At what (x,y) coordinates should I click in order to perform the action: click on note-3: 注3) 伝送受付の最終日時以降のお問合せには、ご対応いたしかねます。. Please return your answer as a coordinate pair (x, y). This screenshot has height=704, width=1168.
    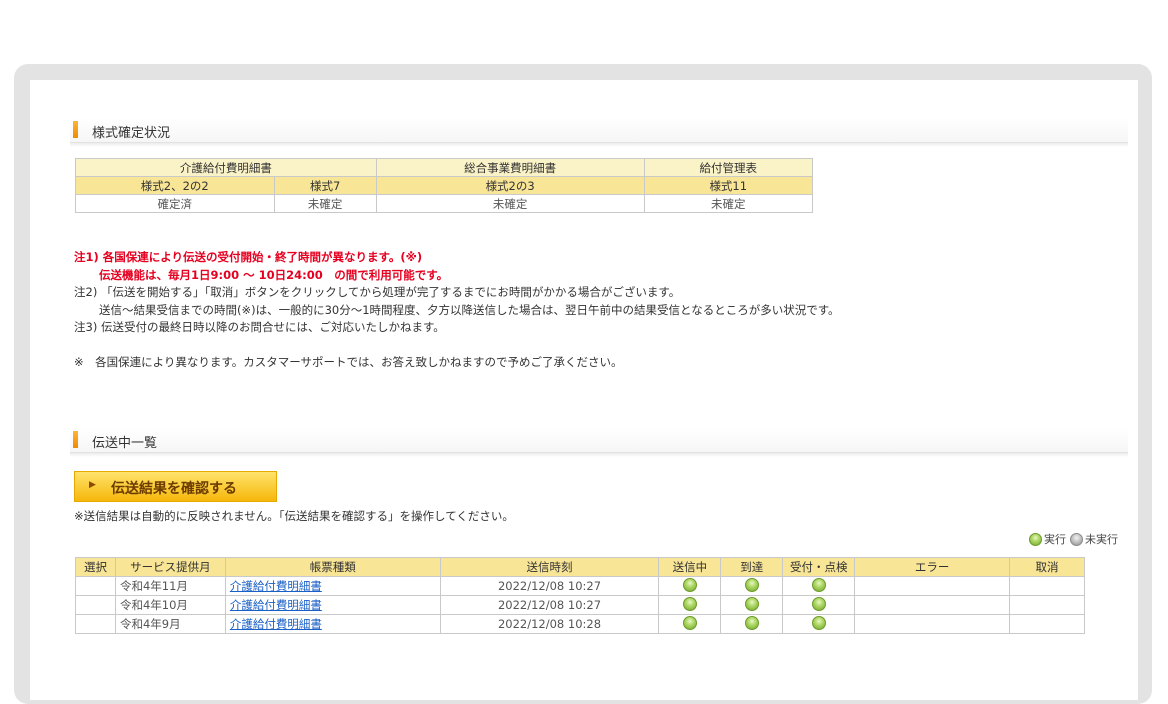
    Looking at the image, I should click on (259, 327).